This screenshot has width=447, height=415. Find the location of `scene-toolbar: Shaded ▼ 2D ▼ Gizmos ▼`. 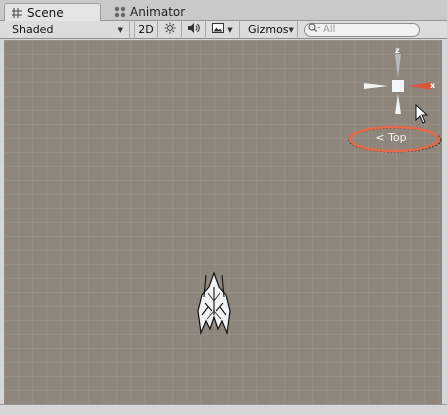

scene-toolbar: Shaded ▼ 2D ▼ Gizmos ▼ is located at coordinates (223, 29).